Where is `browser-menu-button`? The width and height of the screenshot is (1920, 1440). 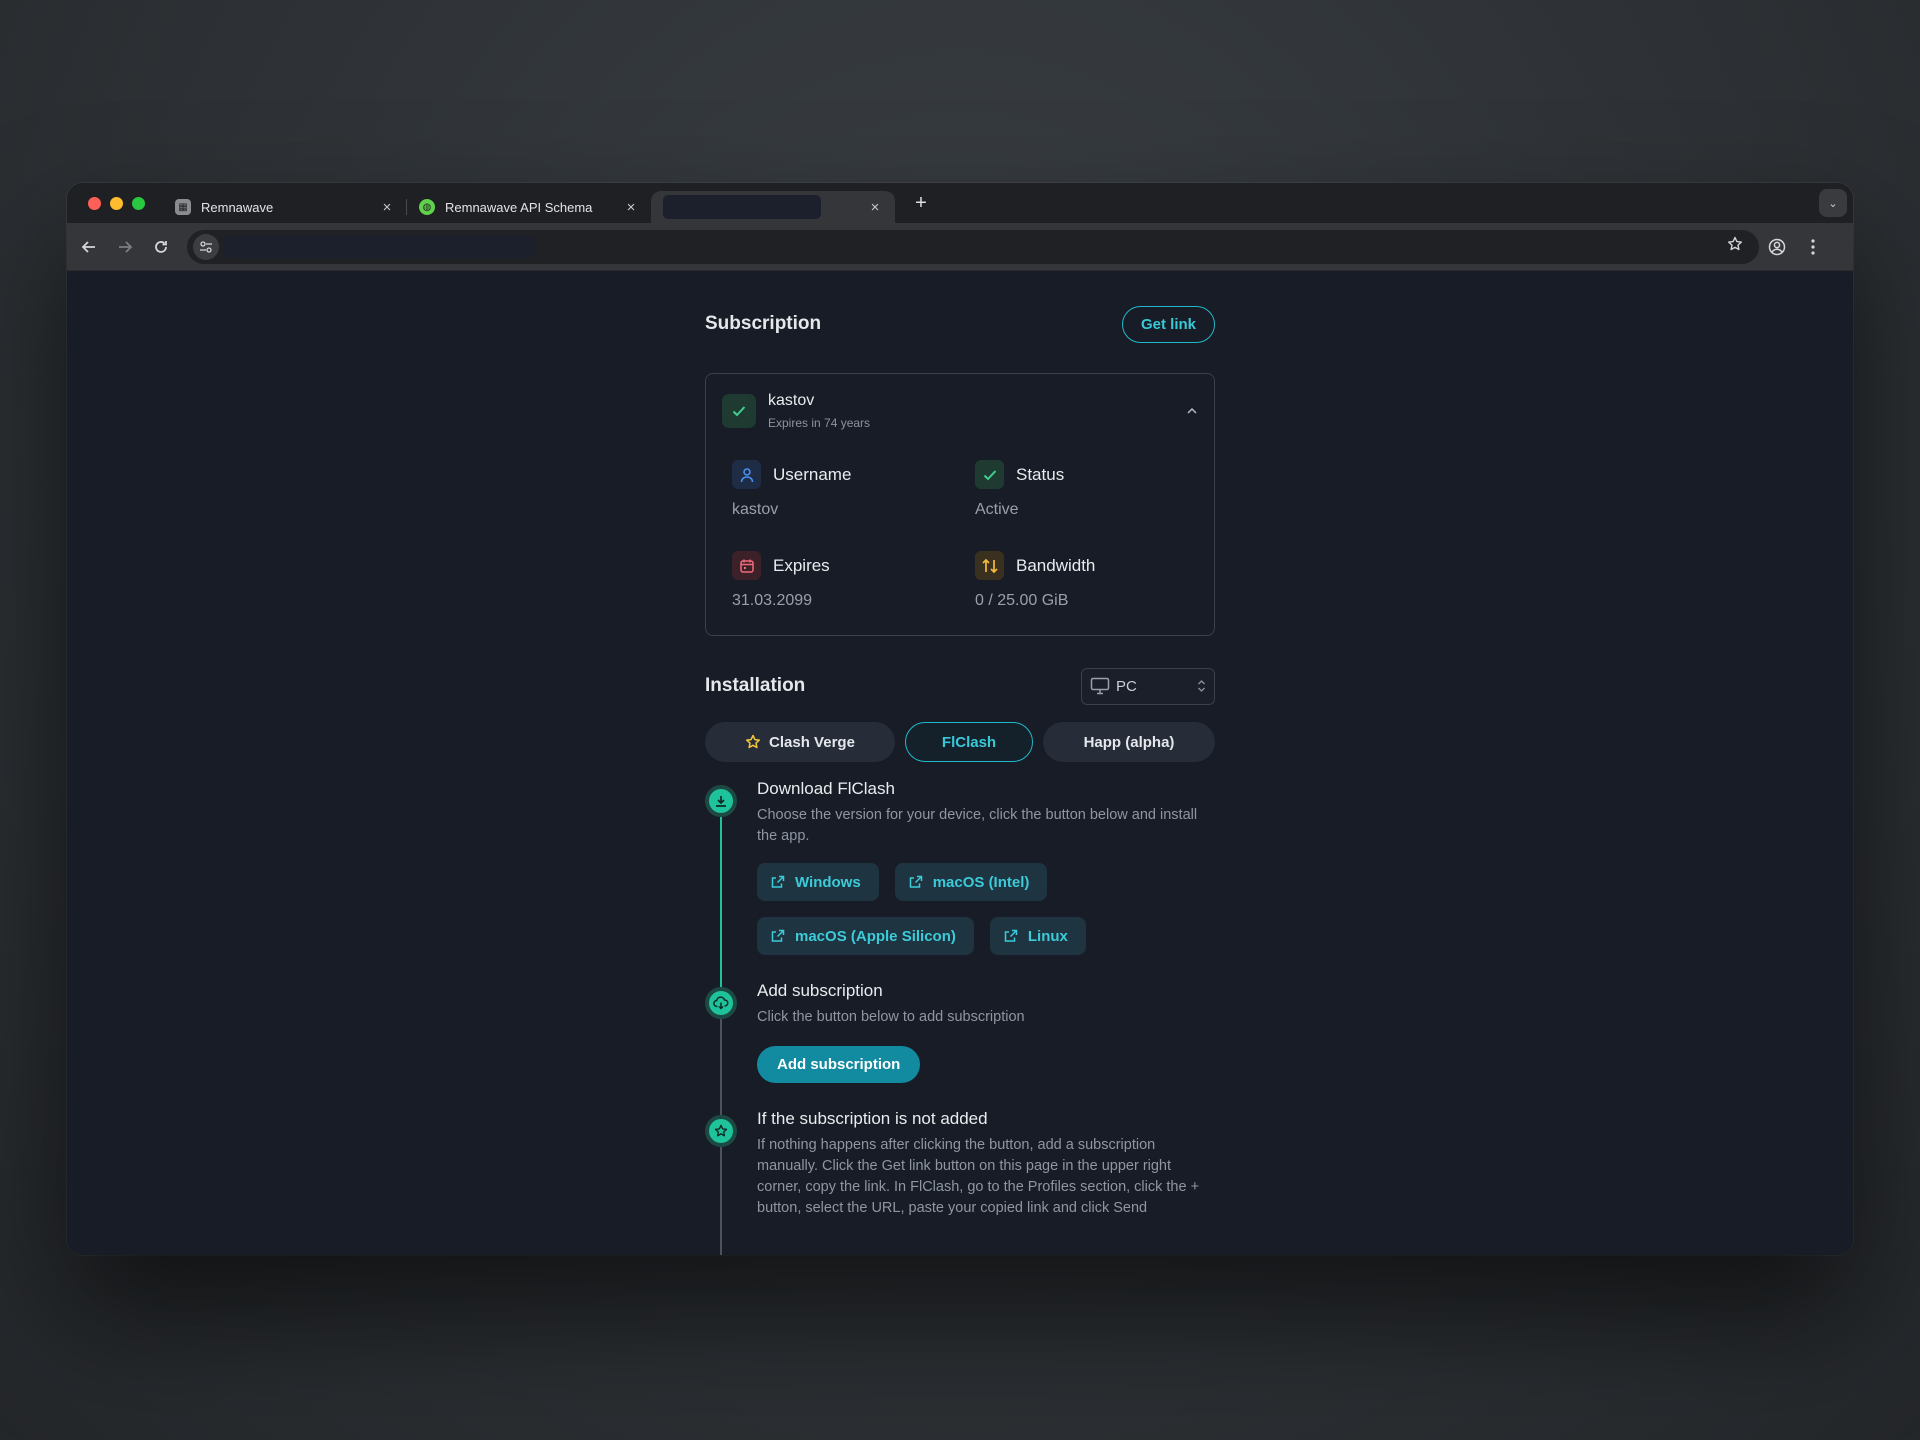 browser-menu-button is located at coordinates (1813, 247).